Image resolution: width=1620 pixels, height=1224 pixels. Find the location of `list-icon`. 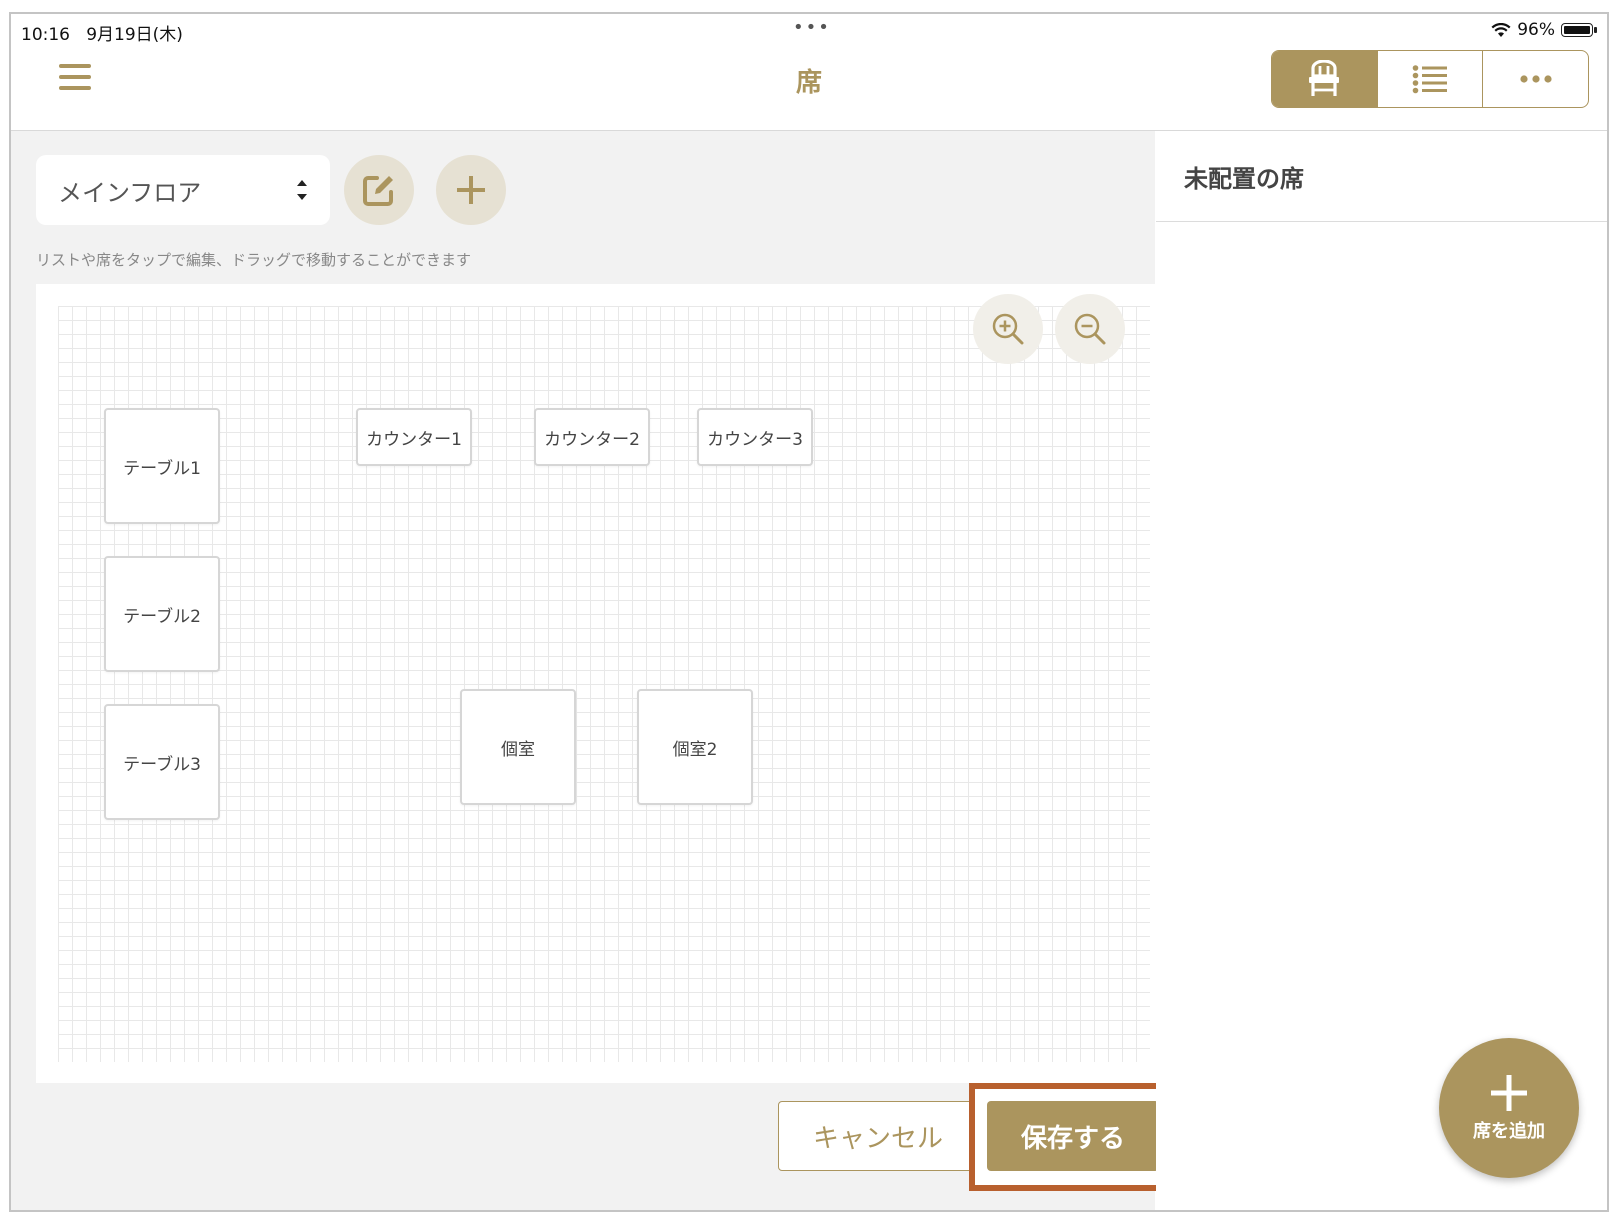

list-icon is located at coordinates (1429, 79).